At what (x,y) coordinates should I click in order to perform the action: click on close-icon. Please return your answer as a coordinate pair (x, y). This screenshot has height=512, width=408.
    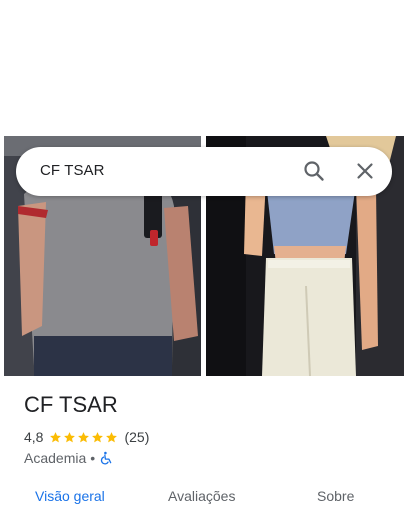
    Looking at the image, I should click on (365, 171).